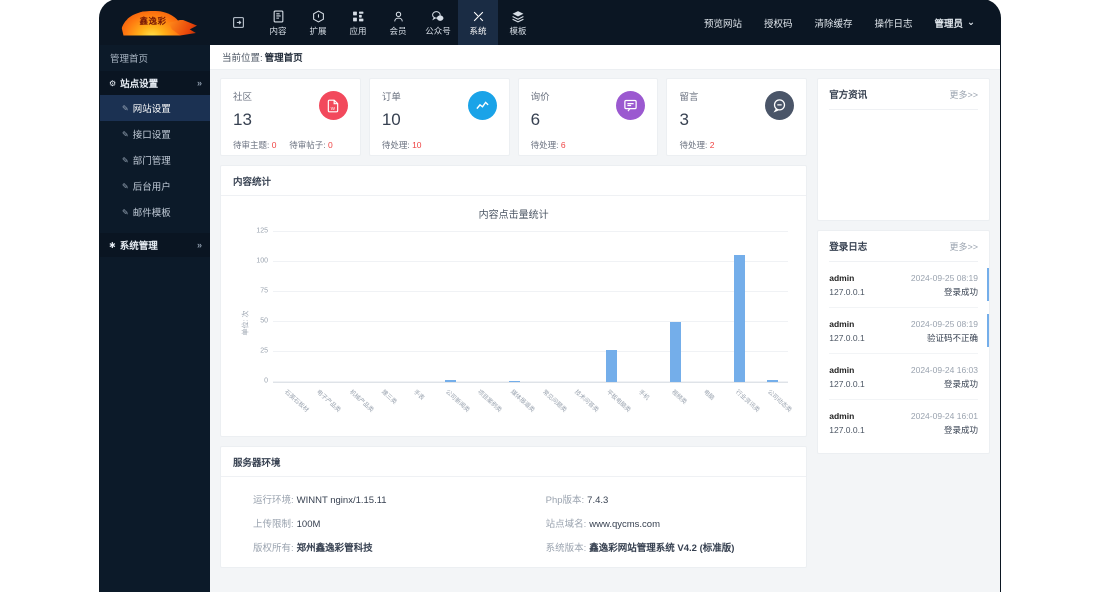  I want to click on nav-item-content: 内容, so click(278, 22).